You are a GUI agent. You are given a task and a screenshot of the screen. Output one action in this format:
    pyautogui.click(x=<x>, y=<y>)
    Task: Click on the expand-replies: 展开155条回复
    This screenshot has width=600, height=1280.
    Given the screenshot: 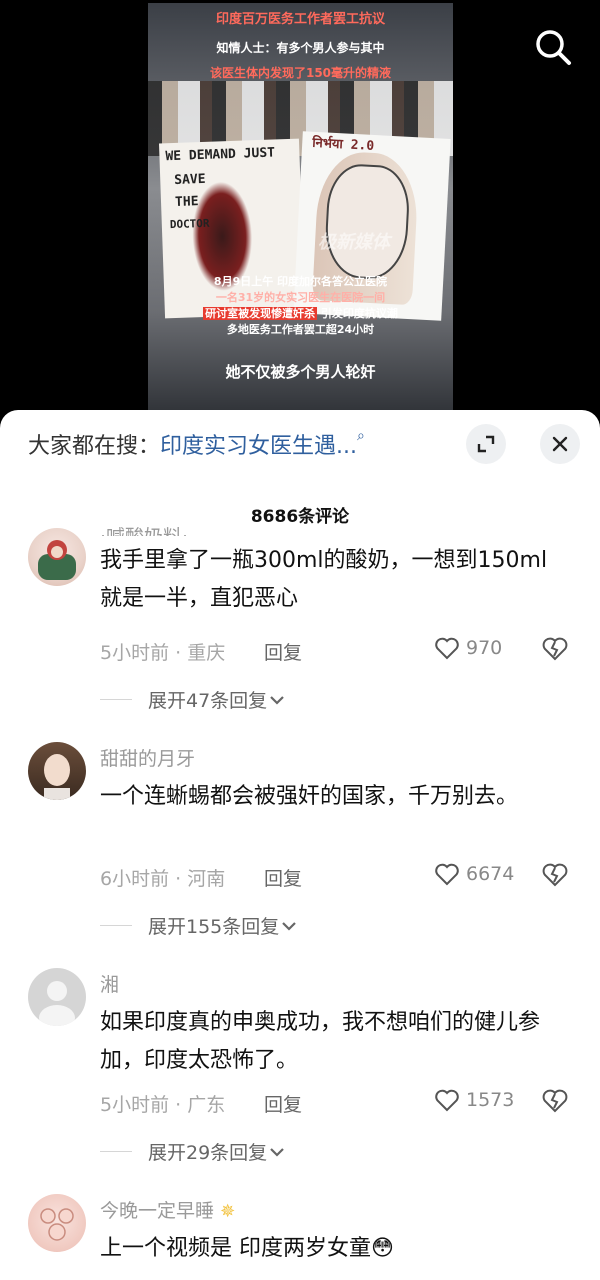 What is the action you would take?
    pyautogui.click(x=199, y=925)
    